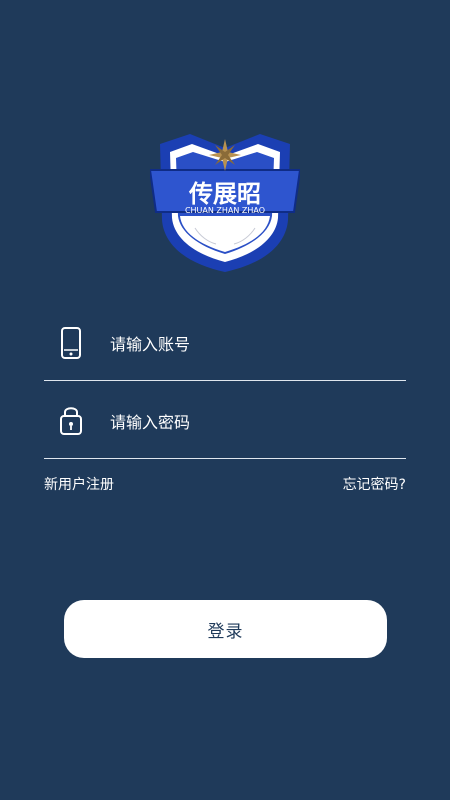 The width and height of the screenshot is (450, 800). Describe the element at coordinates (250, 344) in the screenshot. I see `account-input` at that location.